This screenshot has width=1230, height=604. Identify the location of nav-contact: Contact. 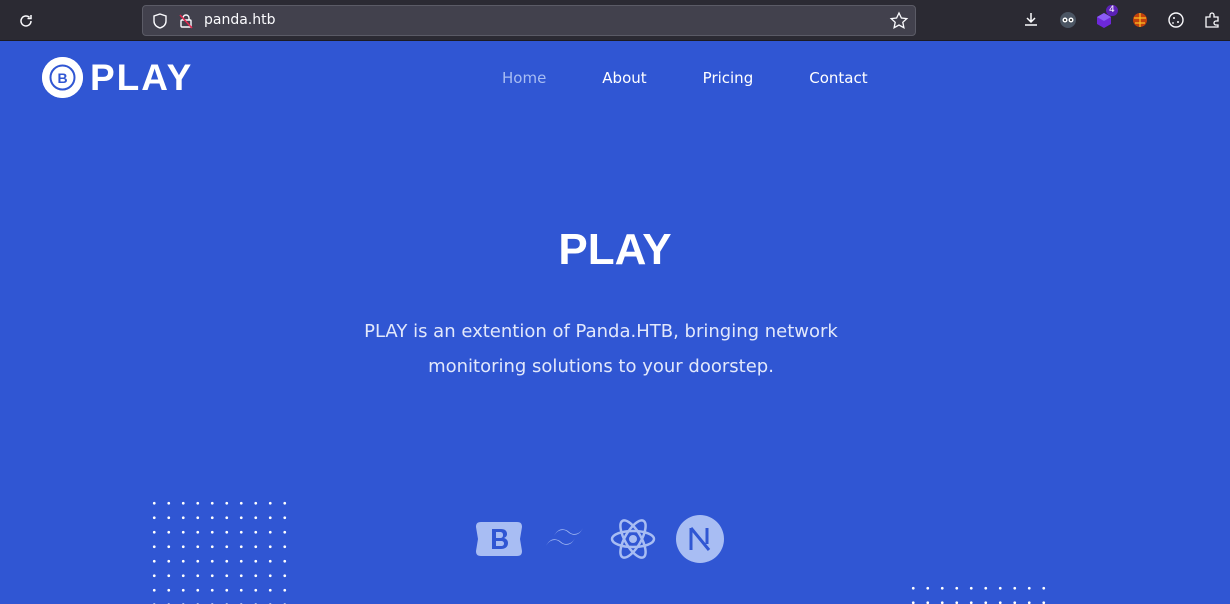
(838, 78).